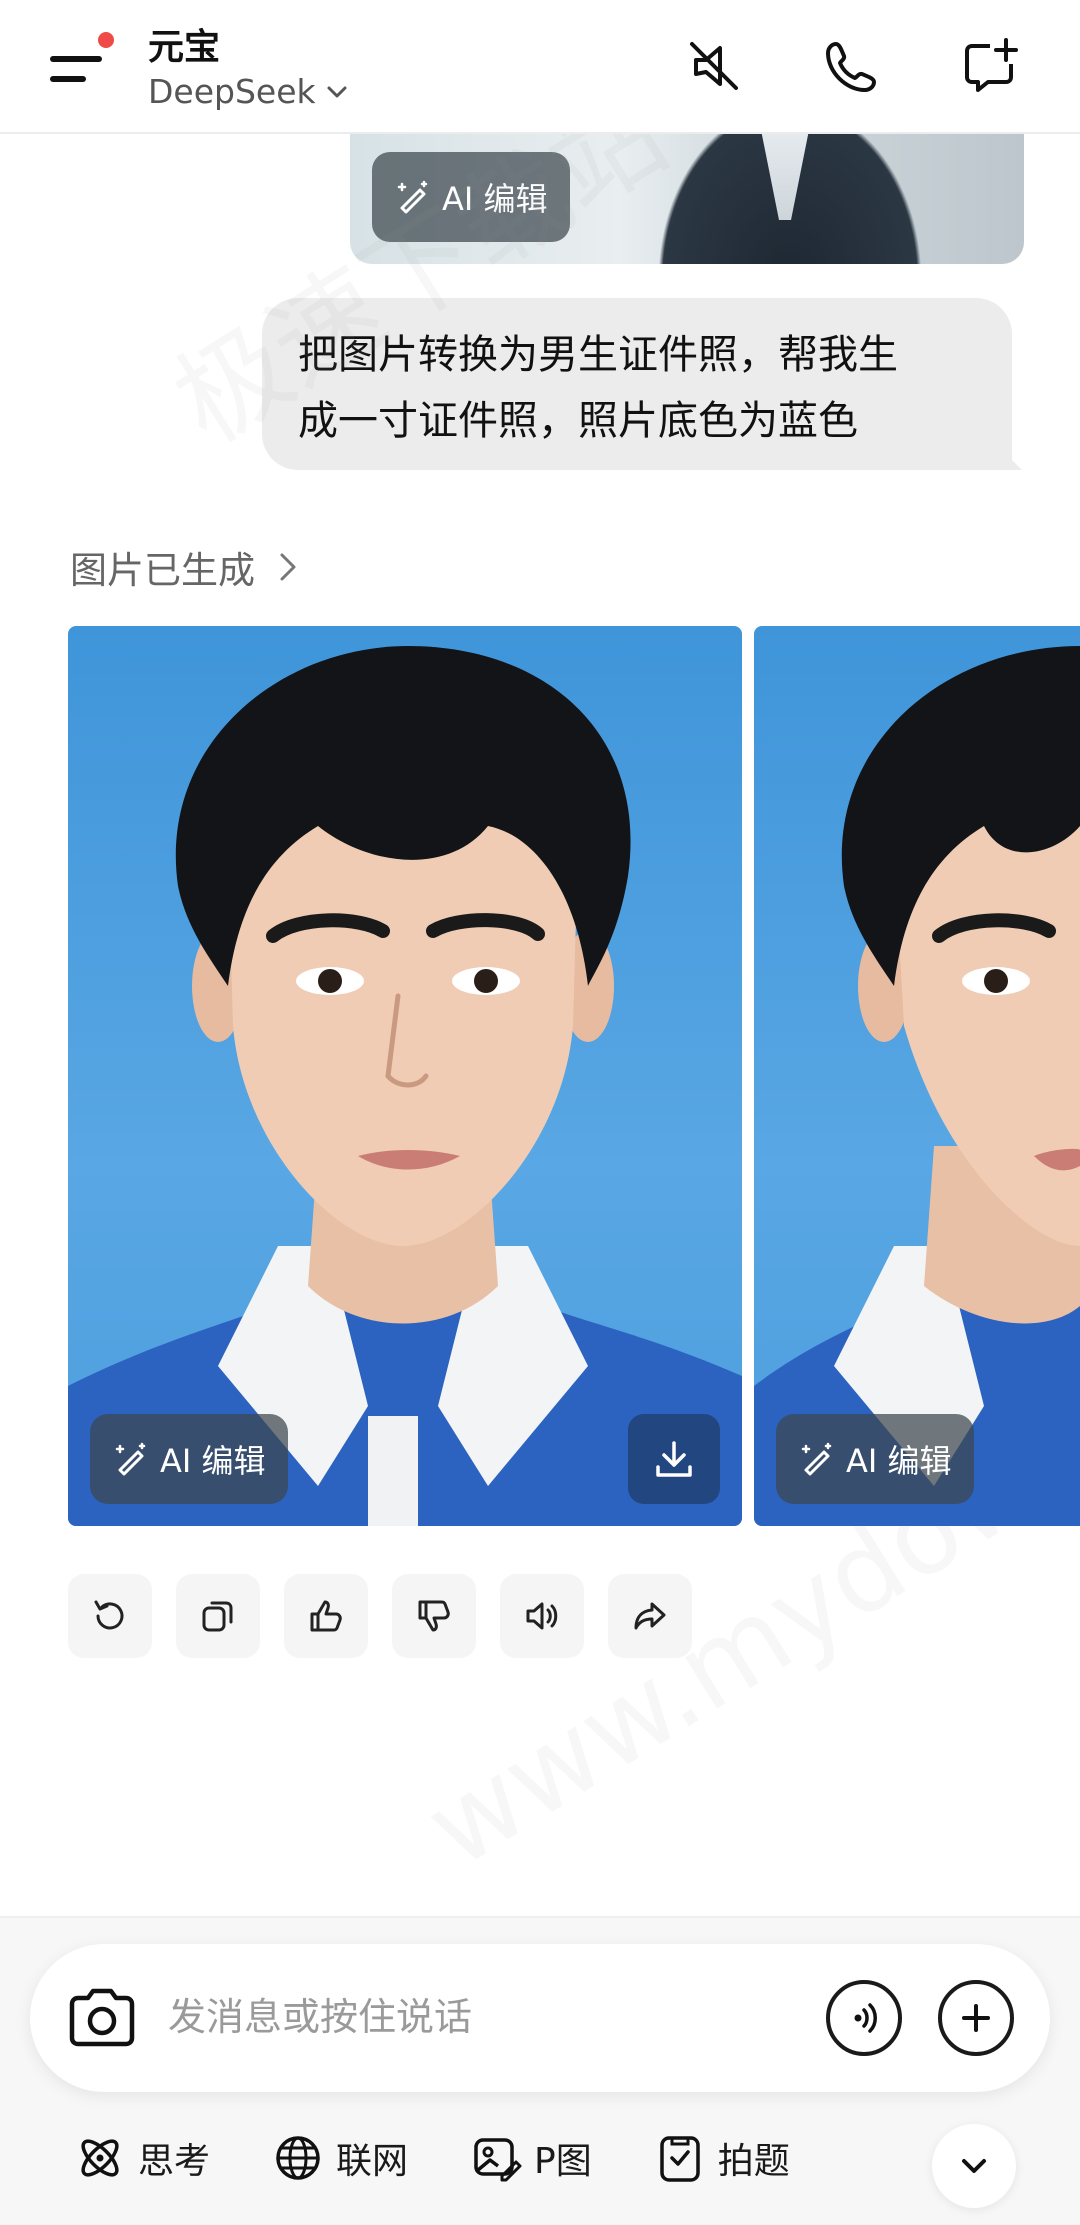 The height and width of the screenshot is (2225, 1080). What do you see at coordinates (578, 421) in the screenshot?
I see `user-message-line2: 成一寸证件照，照片底色为蓝色` at bounding box center [578, 421].